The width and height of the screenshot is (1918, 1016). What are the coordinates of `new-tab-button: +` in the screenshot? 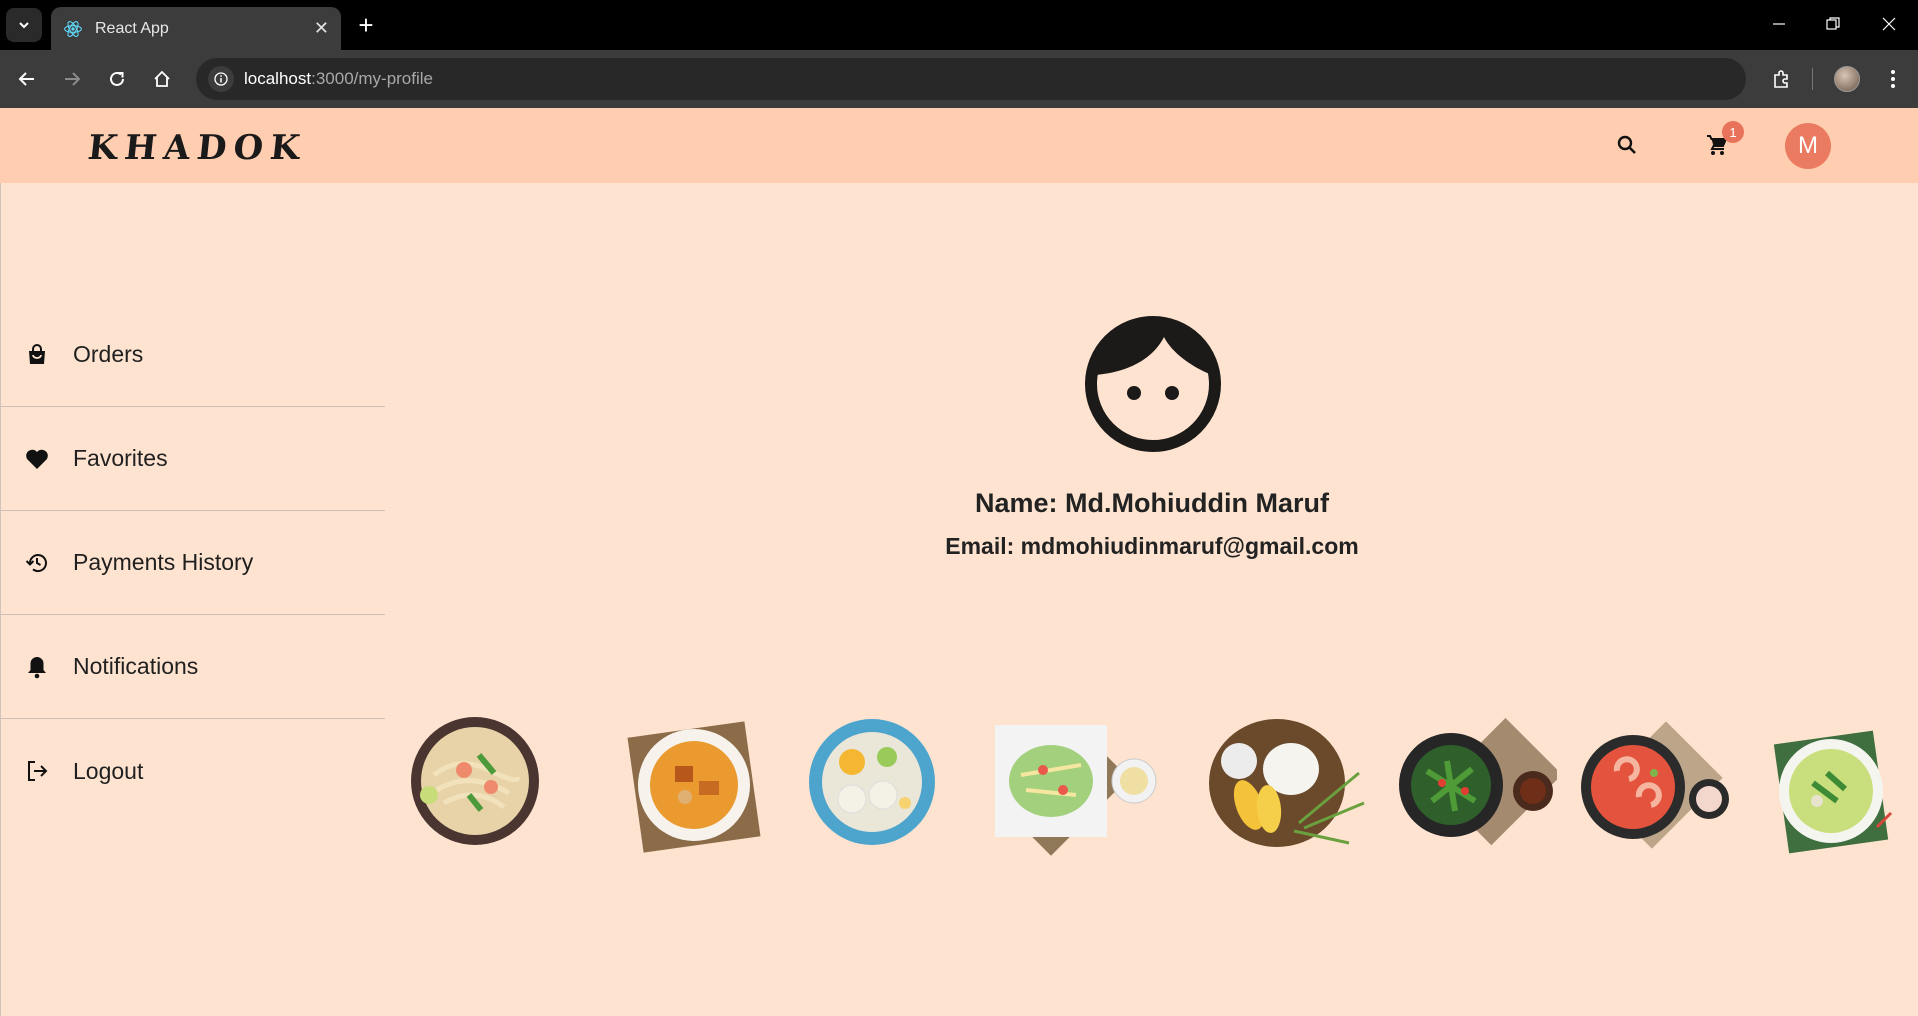 It's located at (366, 26).